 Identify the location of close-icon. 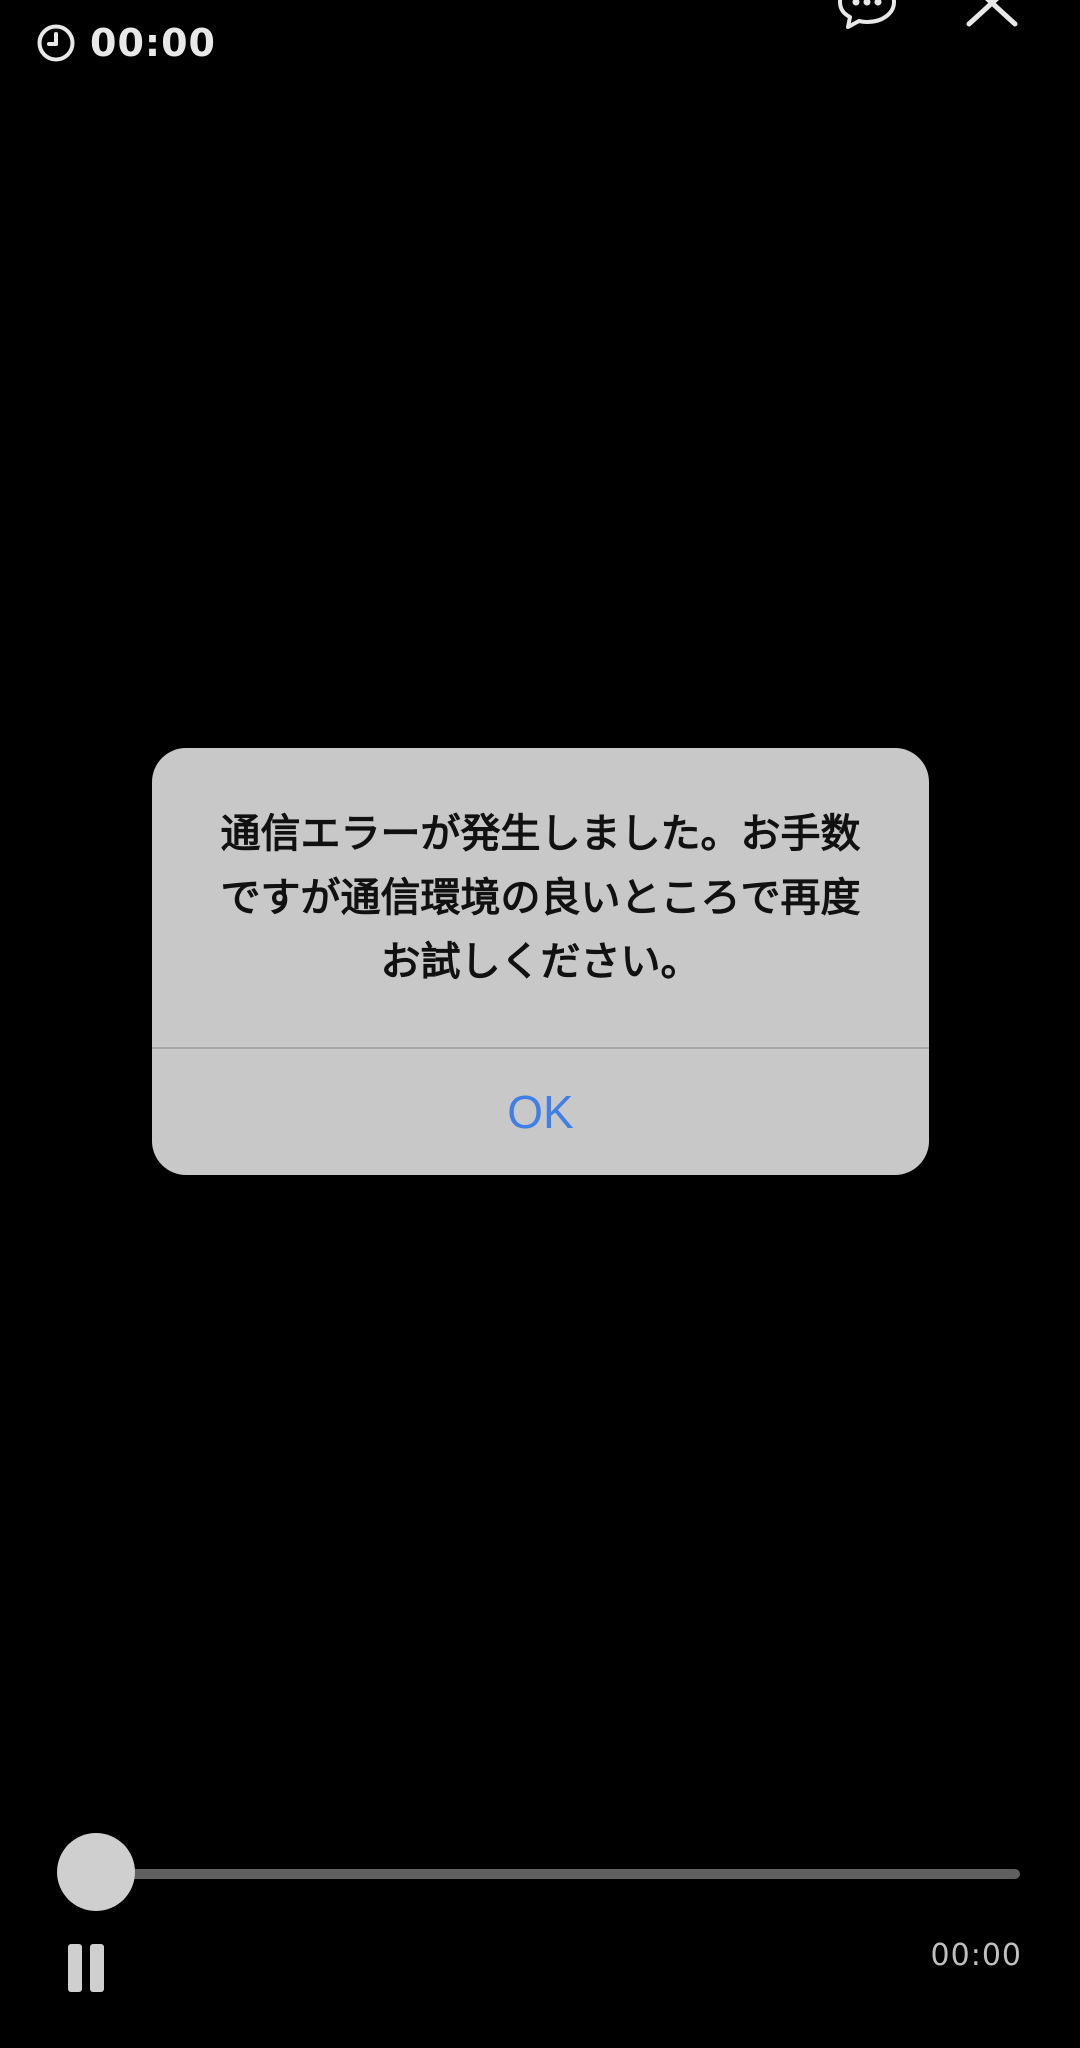
(992, 13).